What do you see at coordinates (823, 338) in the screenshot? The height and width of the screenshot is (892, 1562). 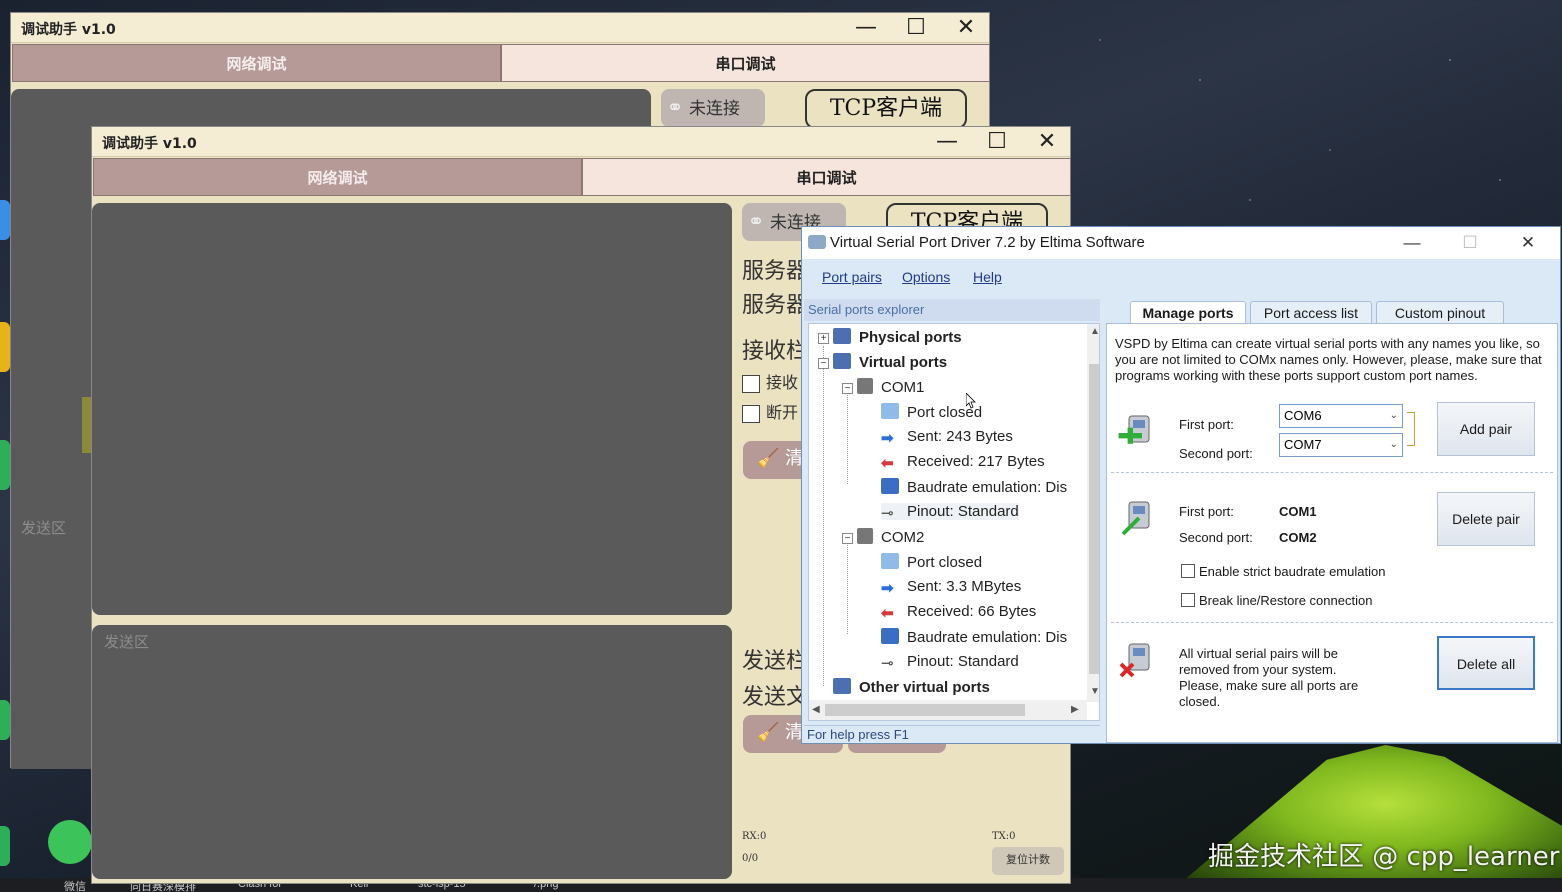 I see `expand-icon: +` at bounding box center [823, 338].